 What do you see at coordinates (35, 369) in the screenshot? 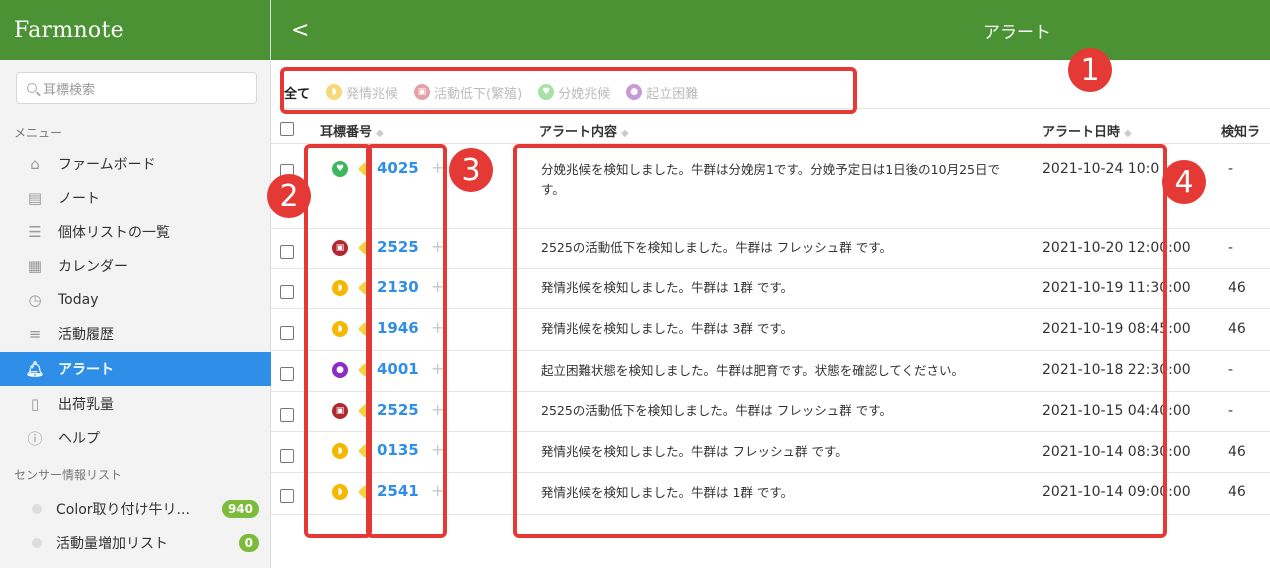
I see `bell-icon: 🔔︎` at bounding box center [35, 369].